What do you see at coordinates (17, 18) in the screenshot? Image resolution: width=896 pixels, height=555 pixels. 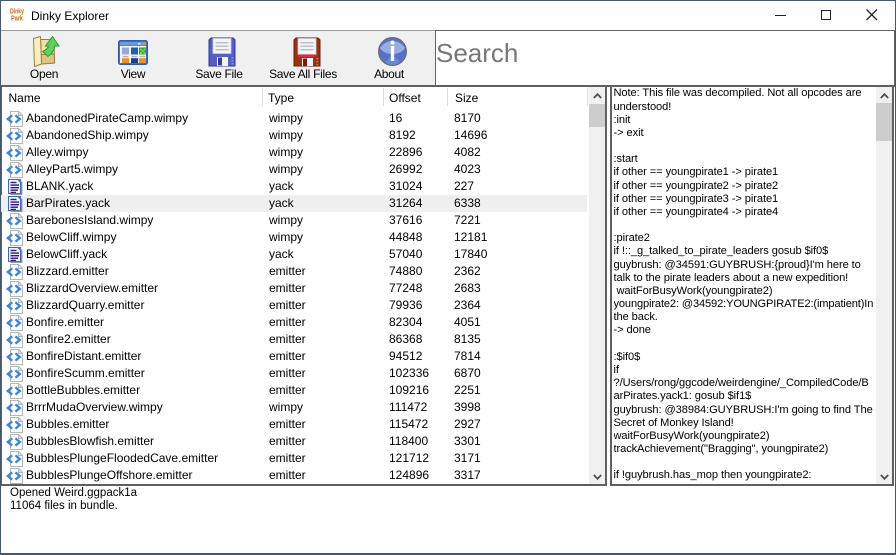 I see `svg-text: Park` at bounding box center [17, 18].